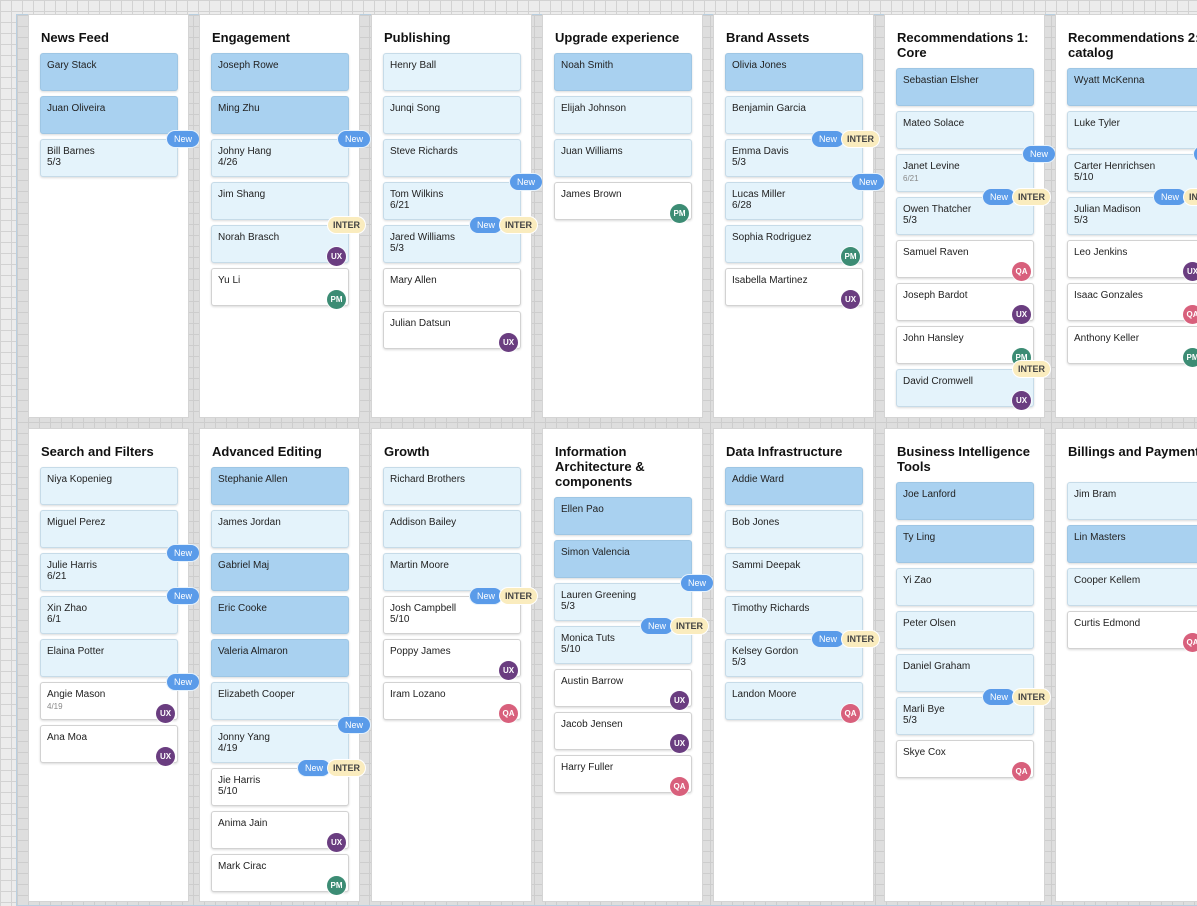 This screenshot has width=1197, height=906. What do you see at coordinates (794, 529) in the screenshot?
I see `person-card: Bob Jones` at bounding box center [794, 529].